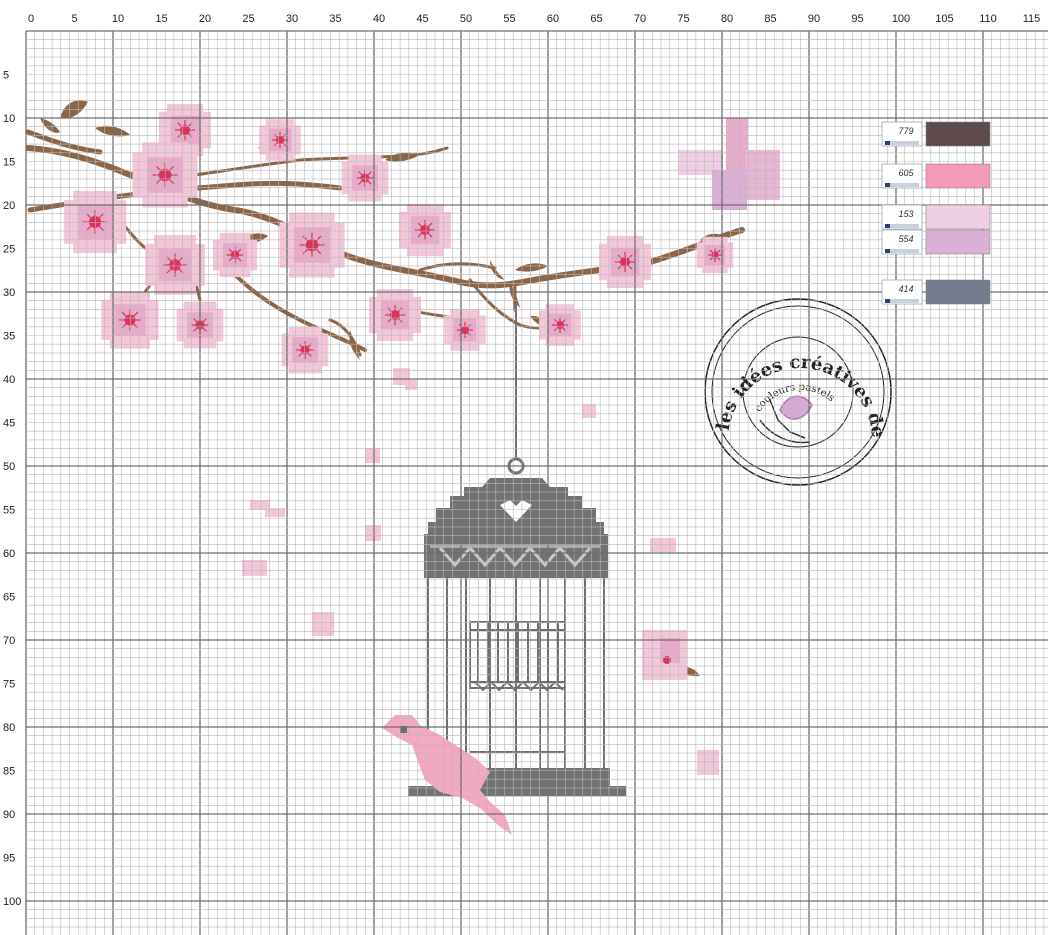  I want to click on legend-item: 414, so click(936, 292).